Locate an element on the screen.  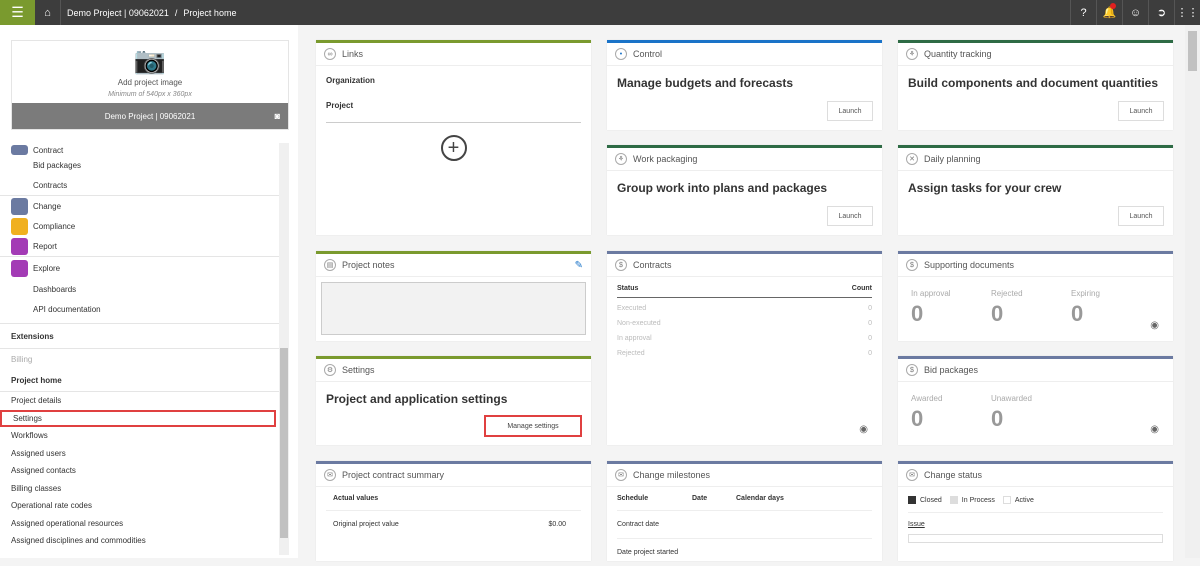
links-organization: Organization is located at coordinates (350, 80).